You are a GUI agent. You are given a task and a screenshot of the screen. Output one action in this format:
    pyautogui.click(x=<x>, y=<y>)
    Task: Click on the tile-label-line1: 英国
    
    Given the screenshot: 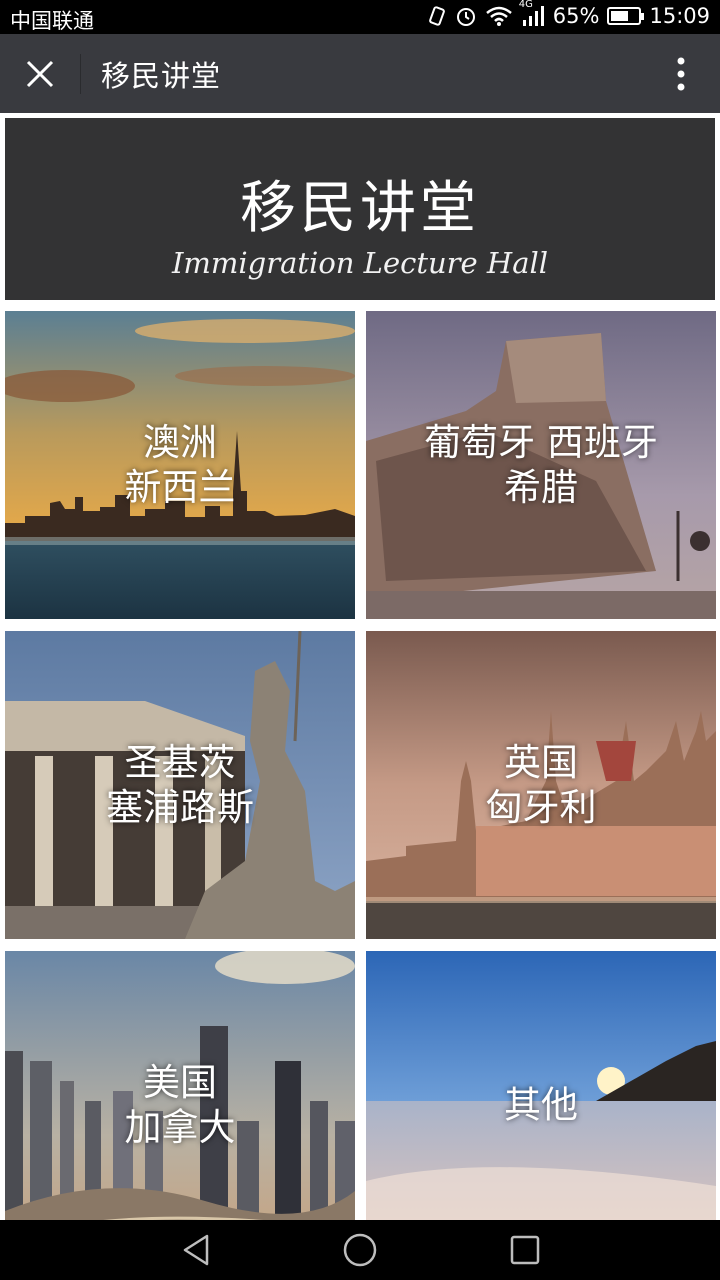 What is the action you would take?
    pyautogui.click(x=541, y=762)
    